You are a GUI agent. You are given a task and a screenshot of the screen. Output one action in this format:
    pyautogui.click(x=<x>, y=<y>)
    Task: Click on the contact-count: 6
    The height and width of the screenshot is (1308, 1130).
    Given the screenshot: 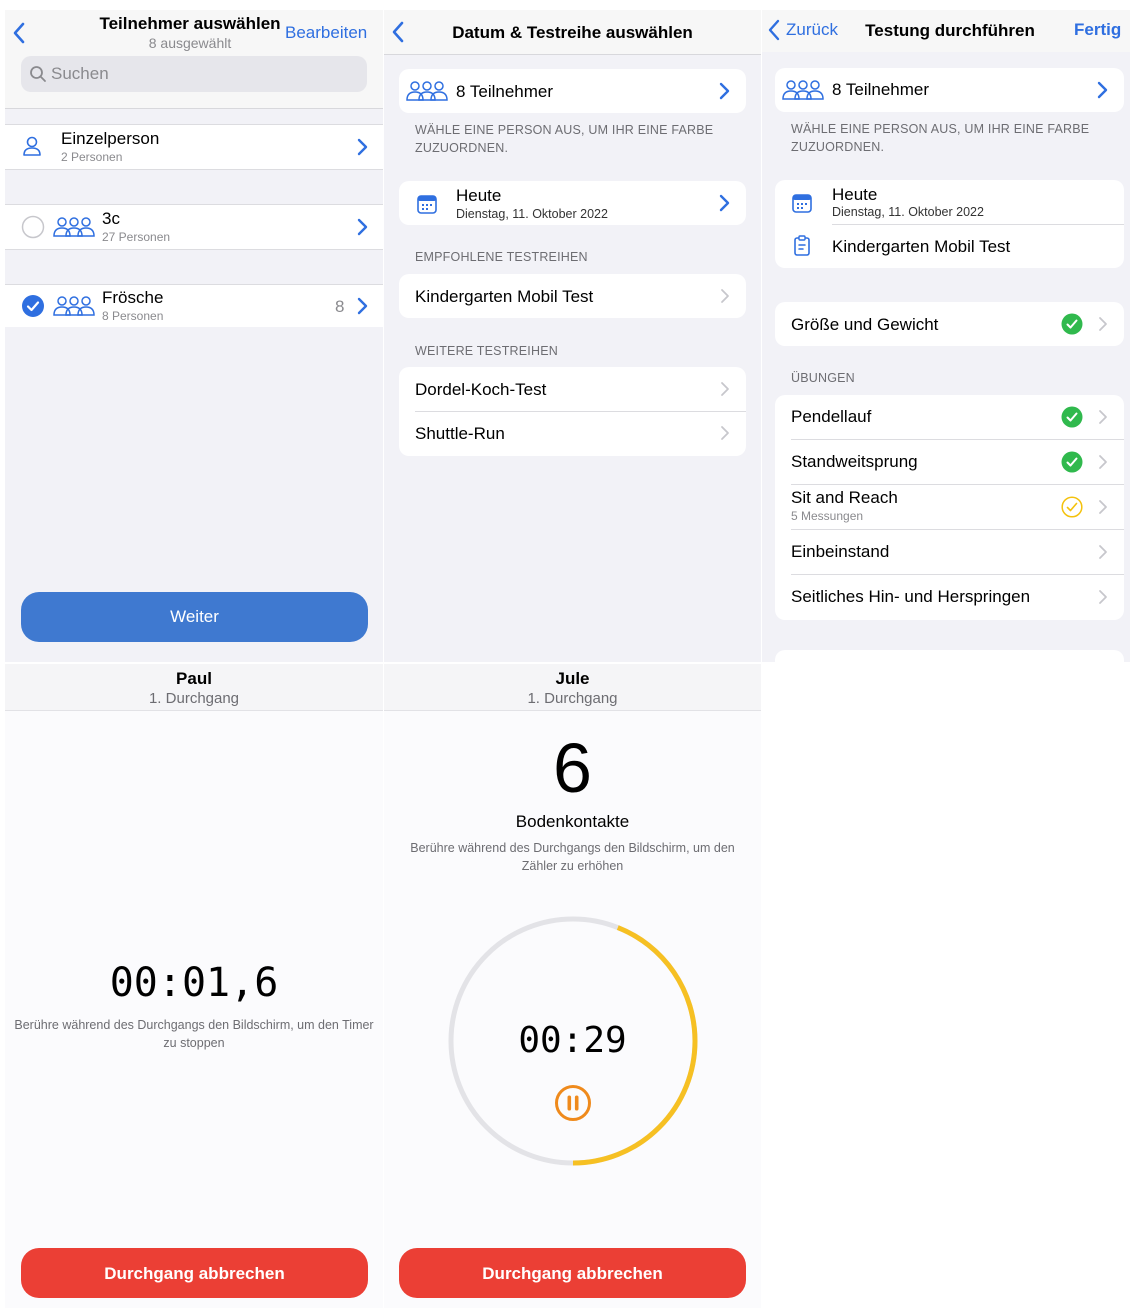 What is the action you would take?
    pyautogui.click(x=572, y=768)
    